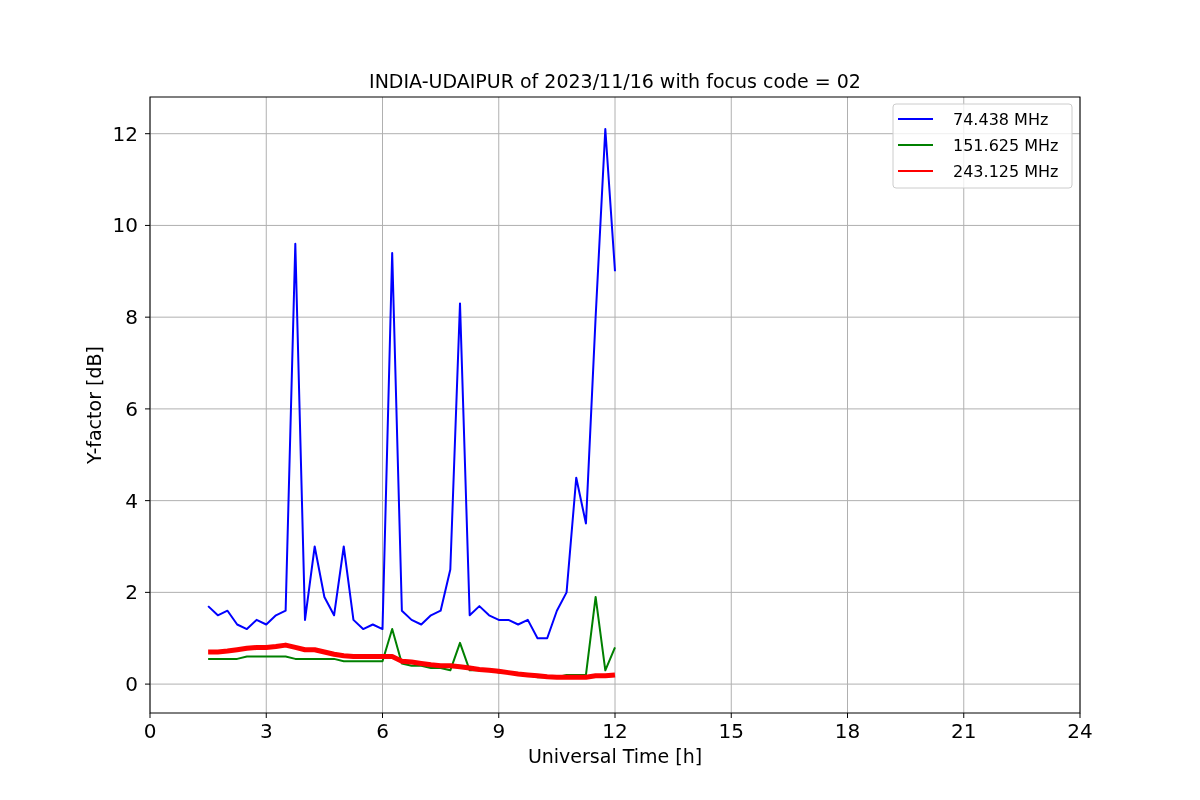  I want to click on x-tick: 15, so click(731, 727).